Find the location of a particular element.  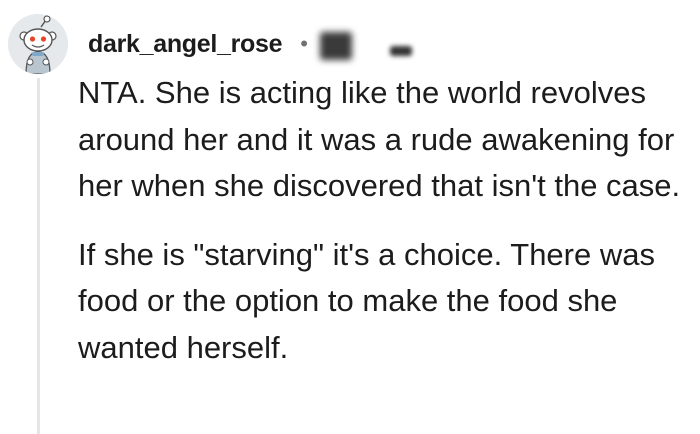

redacted-timestamp is located at coordinates (335, 46).